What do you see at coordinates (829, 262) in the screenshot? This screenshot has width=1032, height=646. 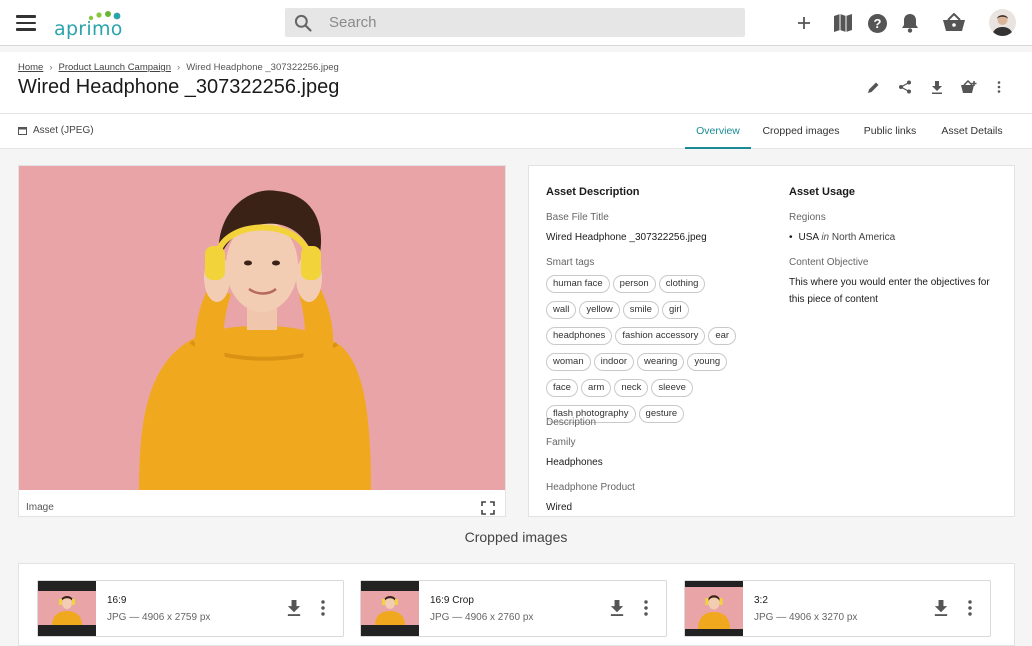 I see `content-objective-label: Content Objective` at bounding box center [829, 262].